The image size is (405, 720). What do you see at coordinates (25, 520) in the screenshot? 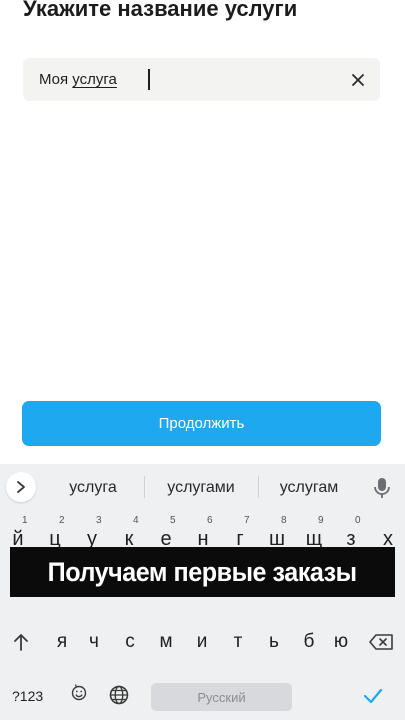
I see `key-hint: 1` at bounding box center [25, 520].